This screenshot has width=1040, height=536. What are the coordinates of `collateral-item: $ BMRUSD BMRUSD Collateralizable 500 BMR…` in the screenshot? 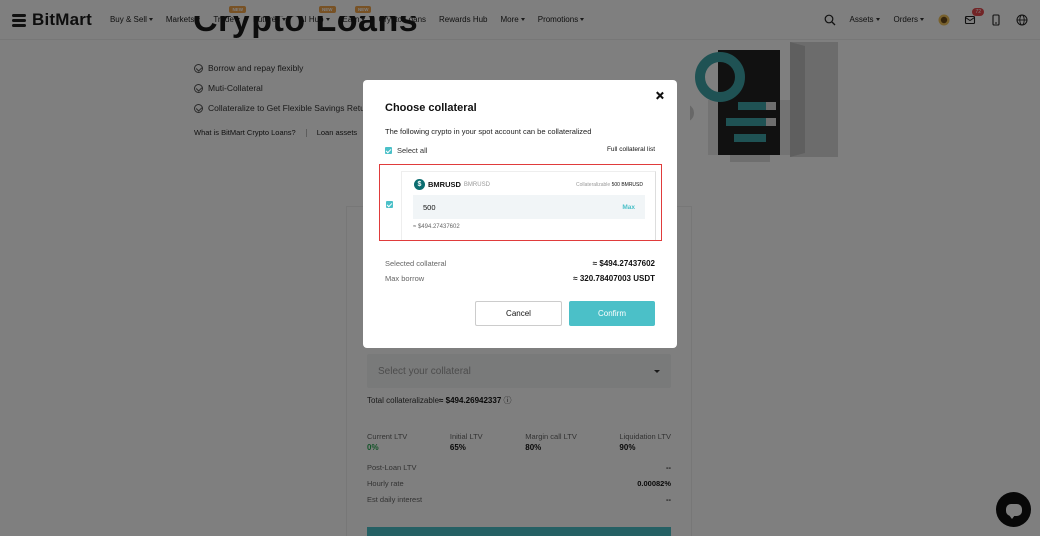 It's located at (528, 205).